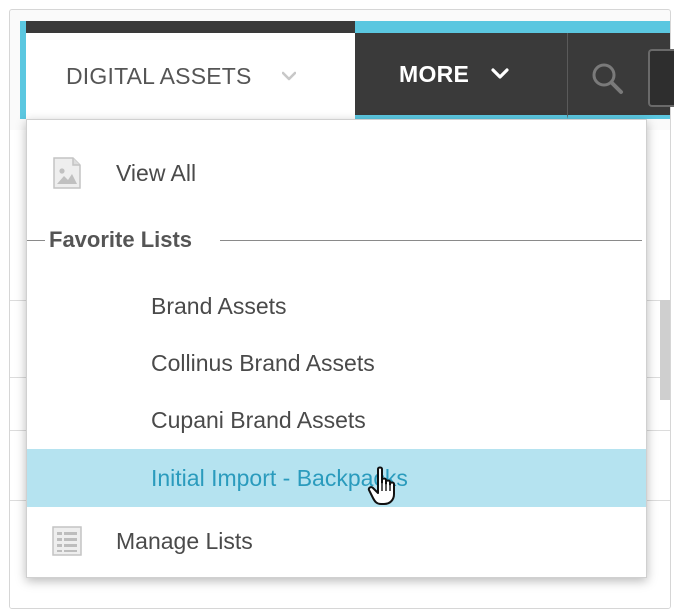  What do you see at coordinates (156, 172) in the screenshot?
I see `menu-item-label: View All` at bounding box center [156, 172].